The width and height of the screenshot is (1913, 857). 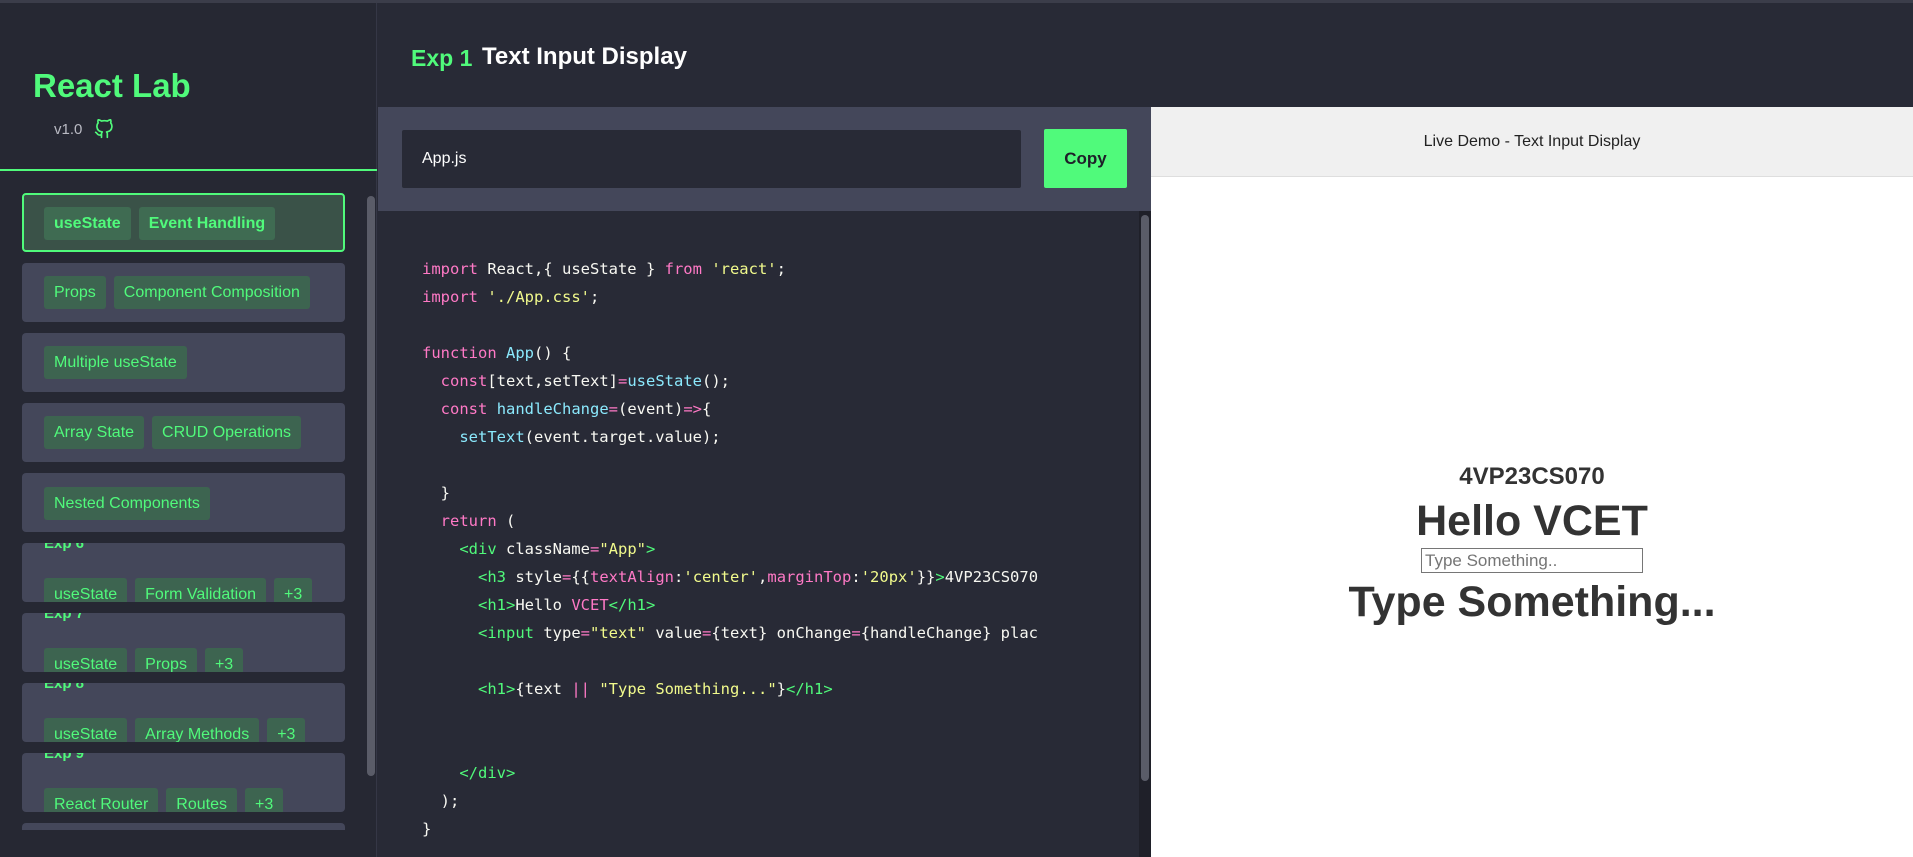 I want to click on version-row: v1.0, so click(x=84, y=128).